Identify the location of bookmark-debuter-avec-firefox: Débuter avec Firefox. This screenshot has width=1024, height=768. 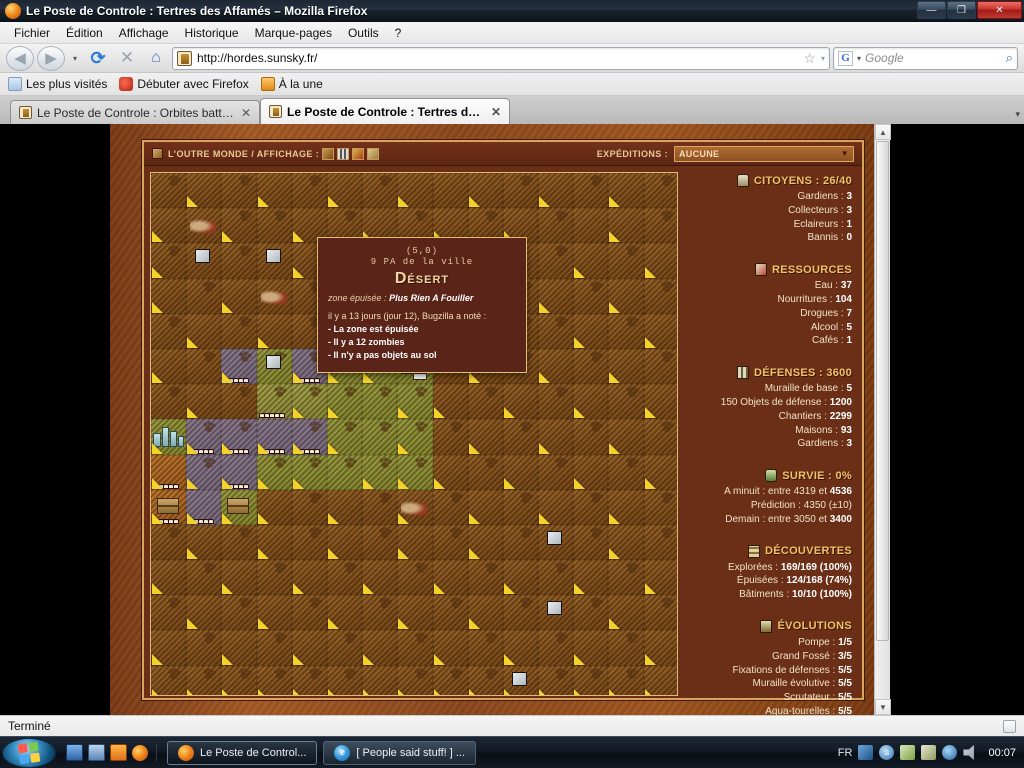
(184, 84).